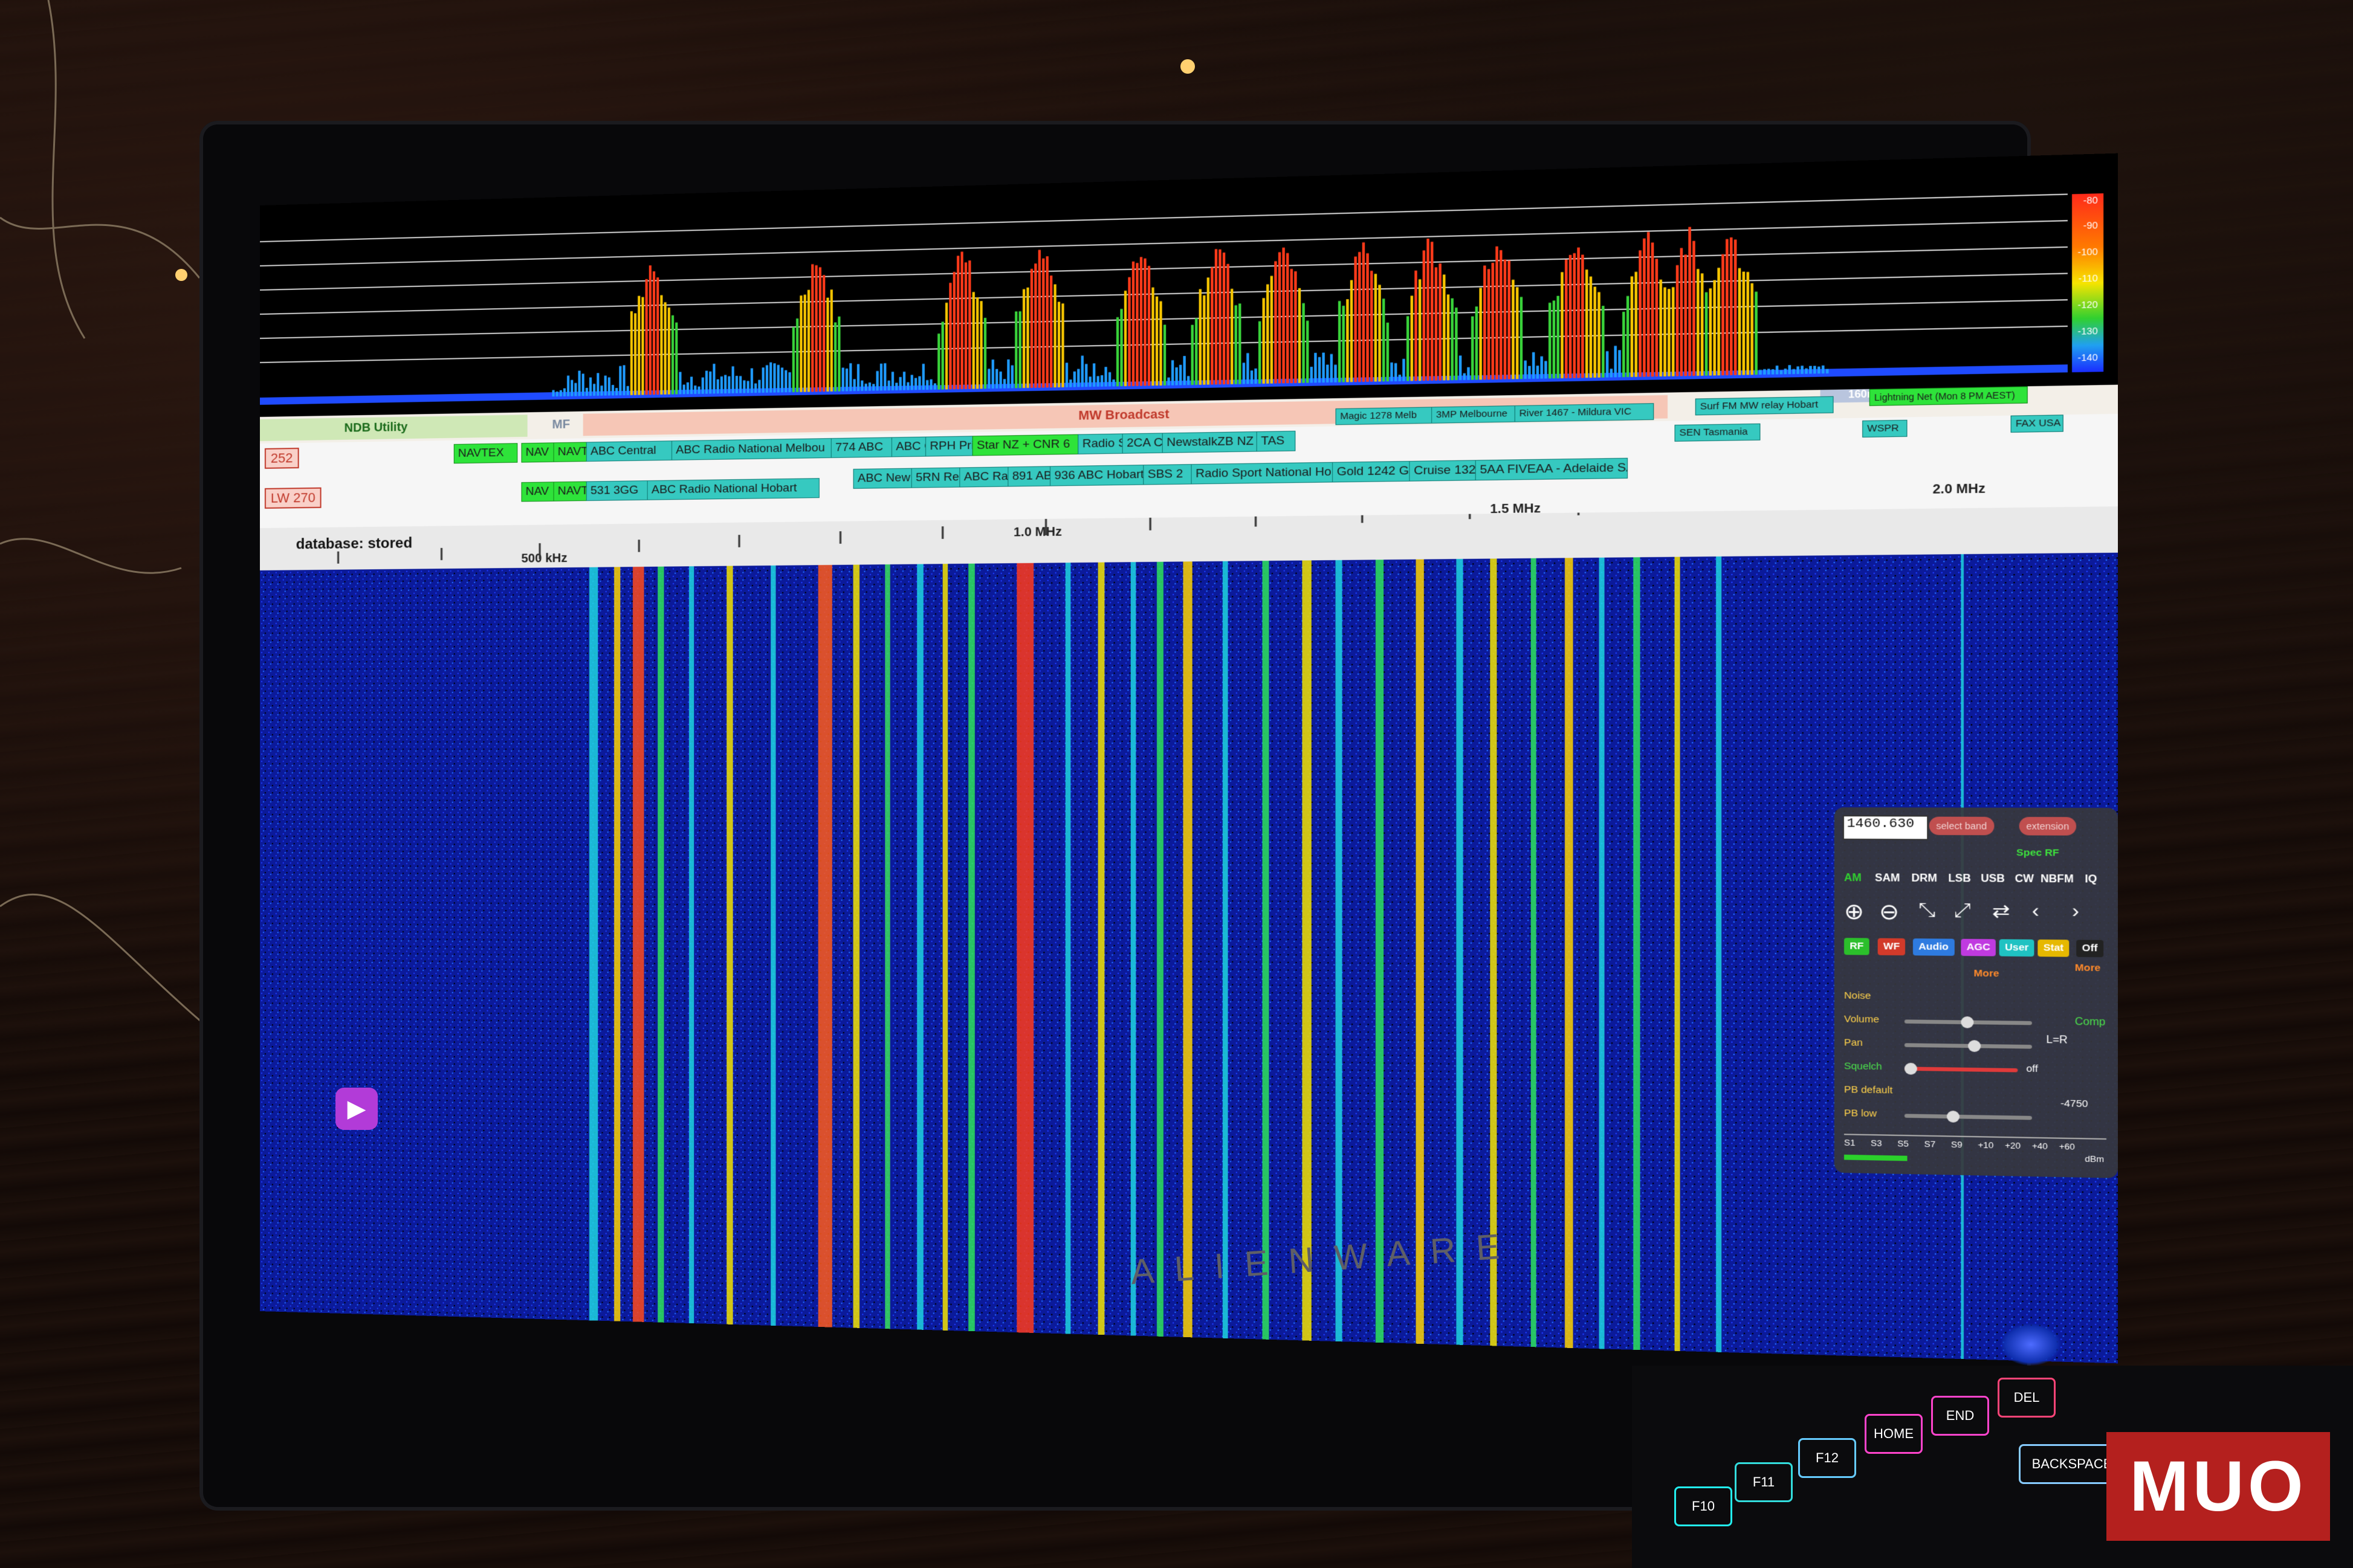 Image resolution: width=2353 pixels, height=1568 pixels. I want to click on off-tab: Off, so click(2089, 949).